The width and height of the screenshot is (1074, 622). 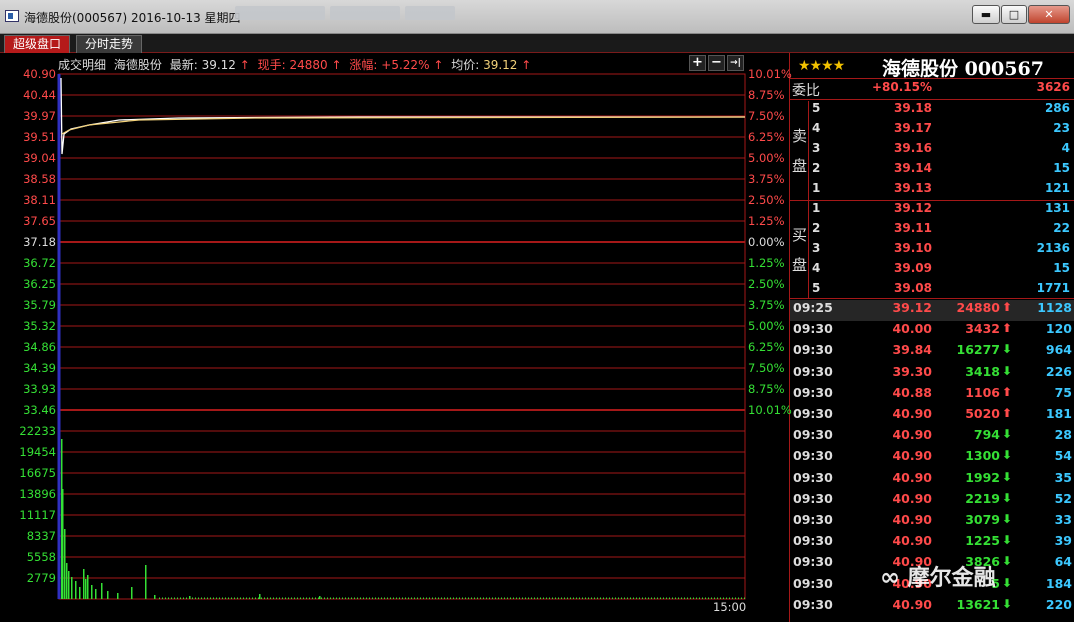 I want to click on level: 3, so click(x=816, y=148).